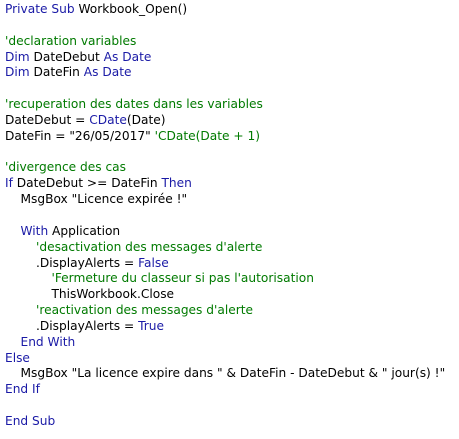 This screenshot has width=459, height=439. I want to click on code-token: ThisWorkbook.Close, so click(90, 294).